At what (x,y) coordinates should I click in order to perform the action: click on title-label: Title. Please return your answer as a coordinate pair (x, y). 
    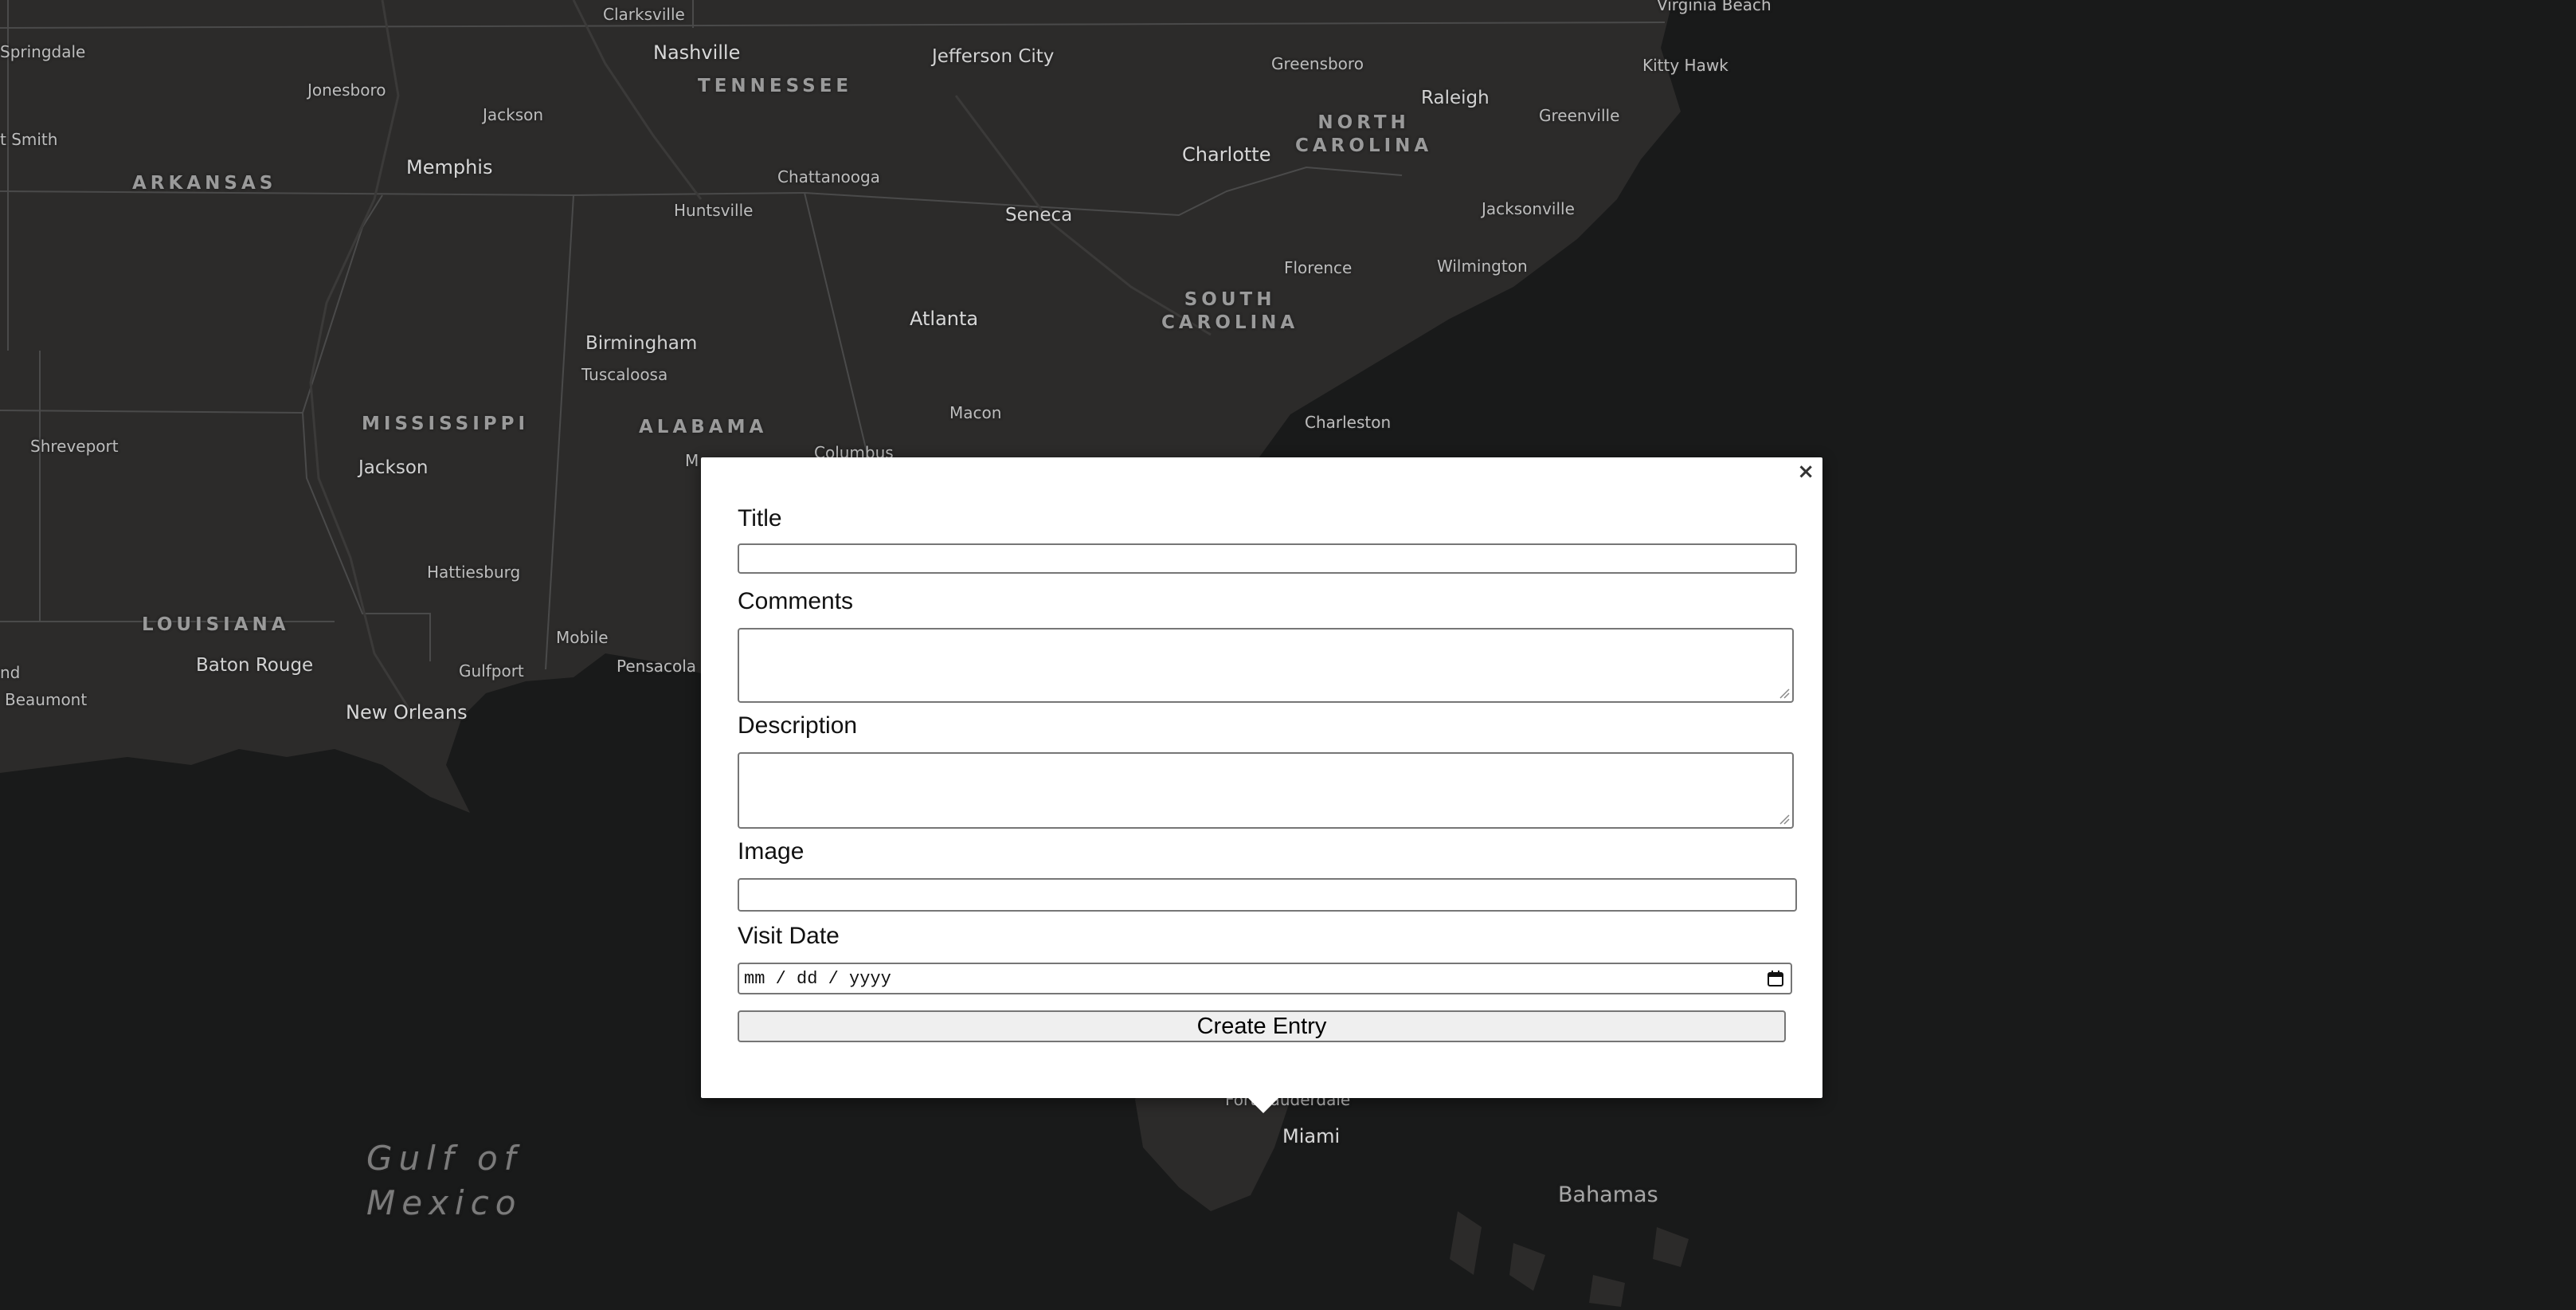
    Looking at the image, I should click on (760, 518).